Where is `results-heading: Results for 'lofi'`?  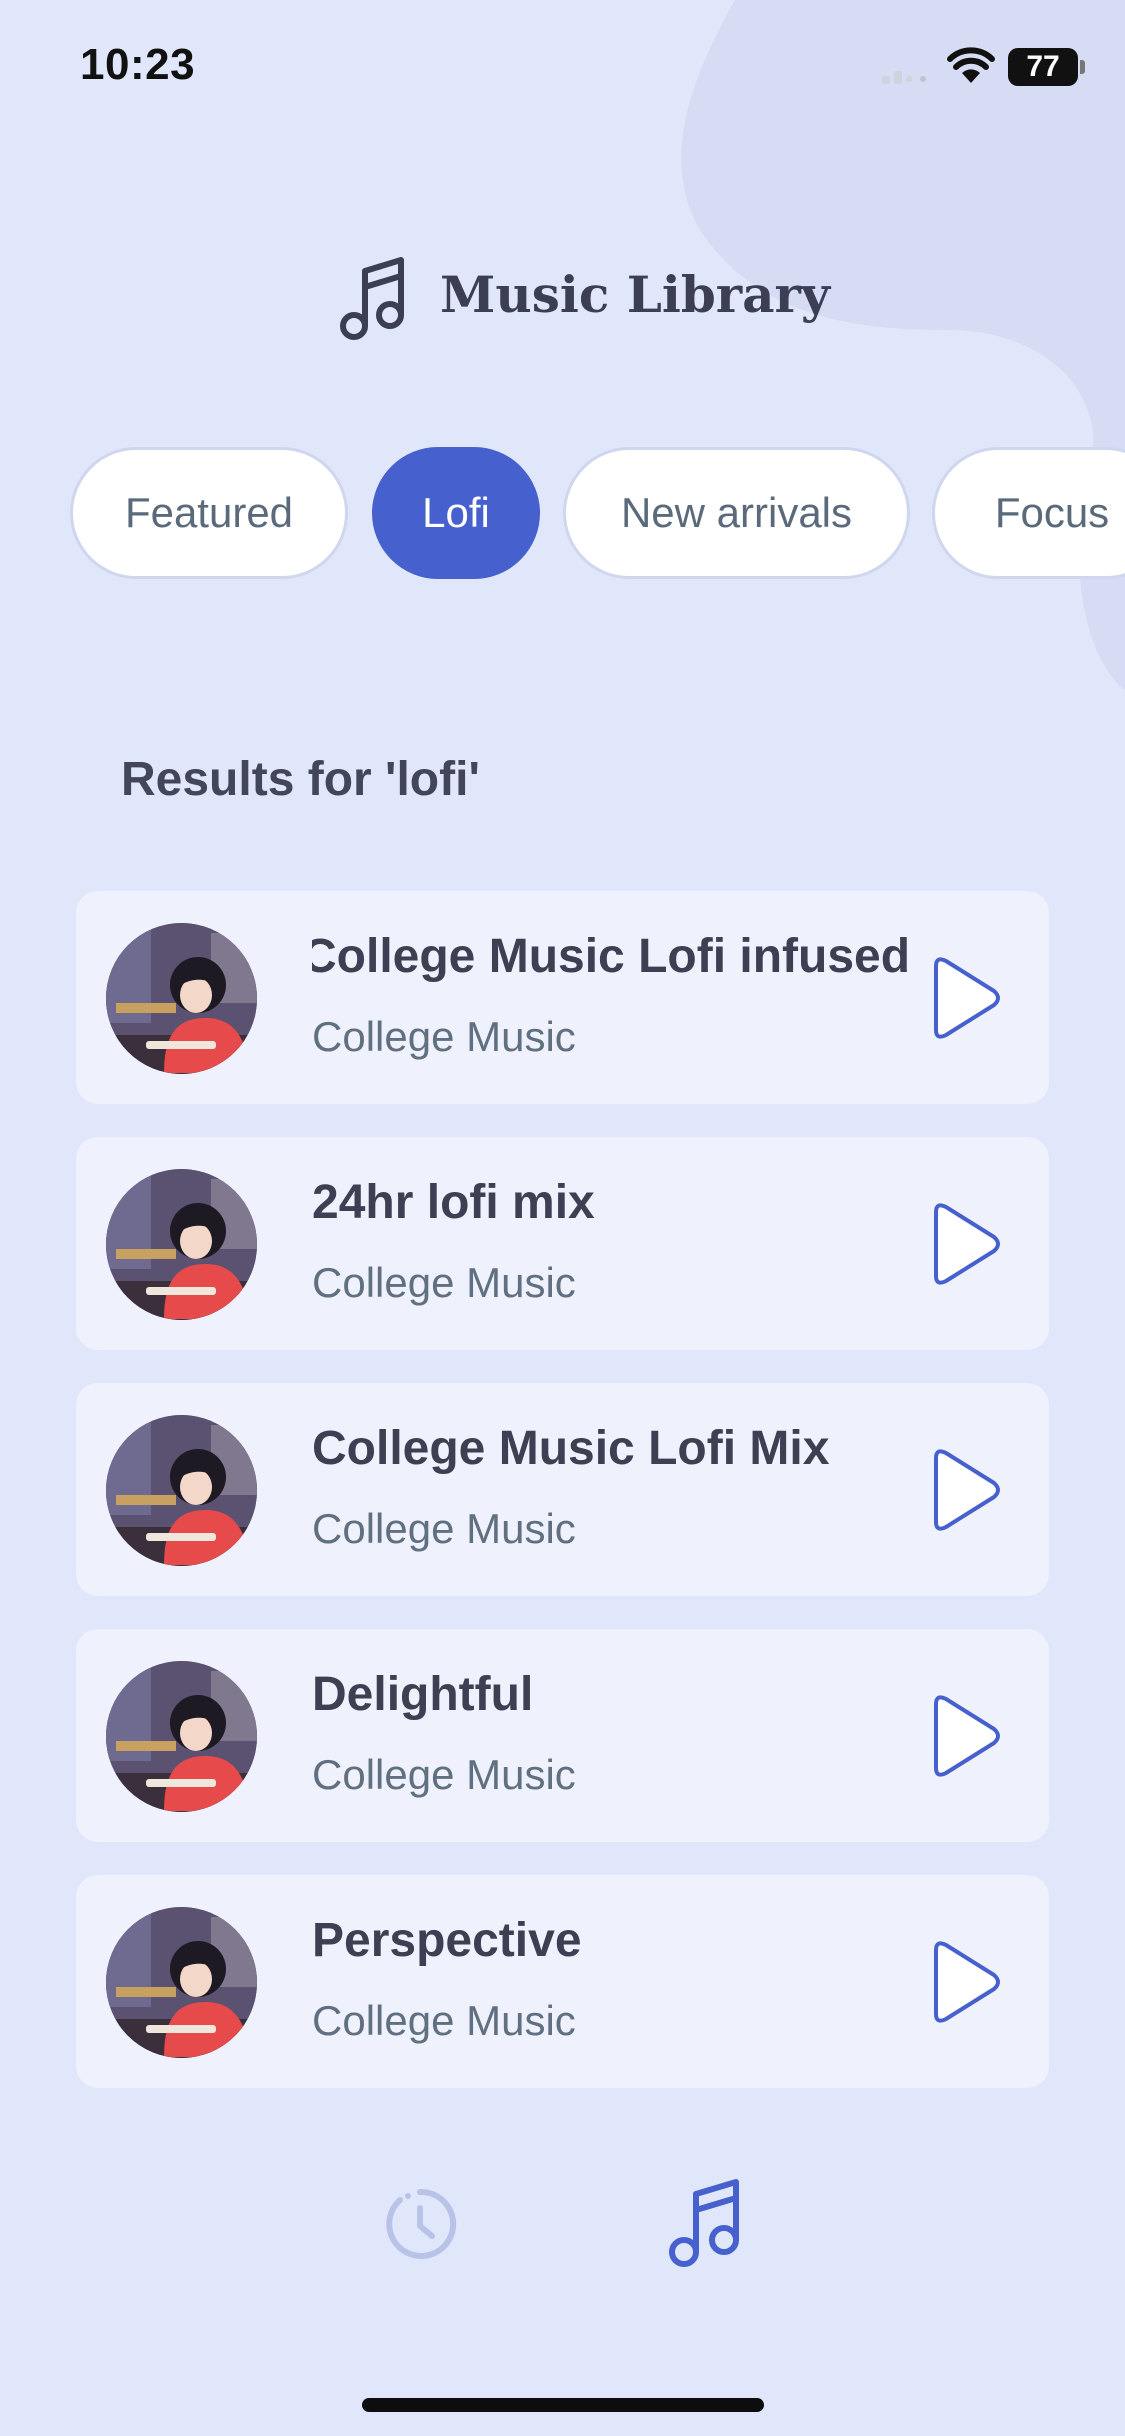 results-heading: Results for 'lofi' is located at coordinates (300, 779).